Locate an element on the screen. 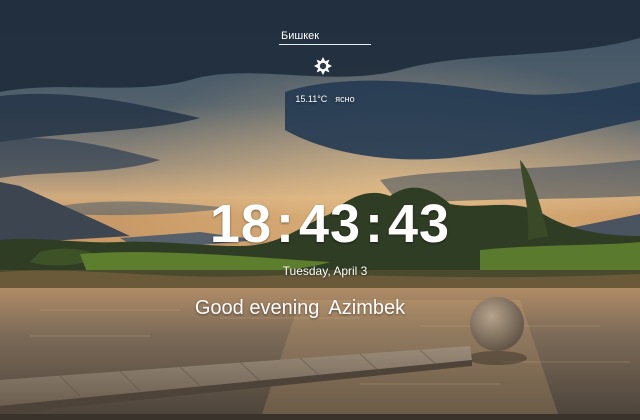 The height and width of the screenshot is (420, 640). greeting-name: Azimbek is located at coordinates (367, 308).